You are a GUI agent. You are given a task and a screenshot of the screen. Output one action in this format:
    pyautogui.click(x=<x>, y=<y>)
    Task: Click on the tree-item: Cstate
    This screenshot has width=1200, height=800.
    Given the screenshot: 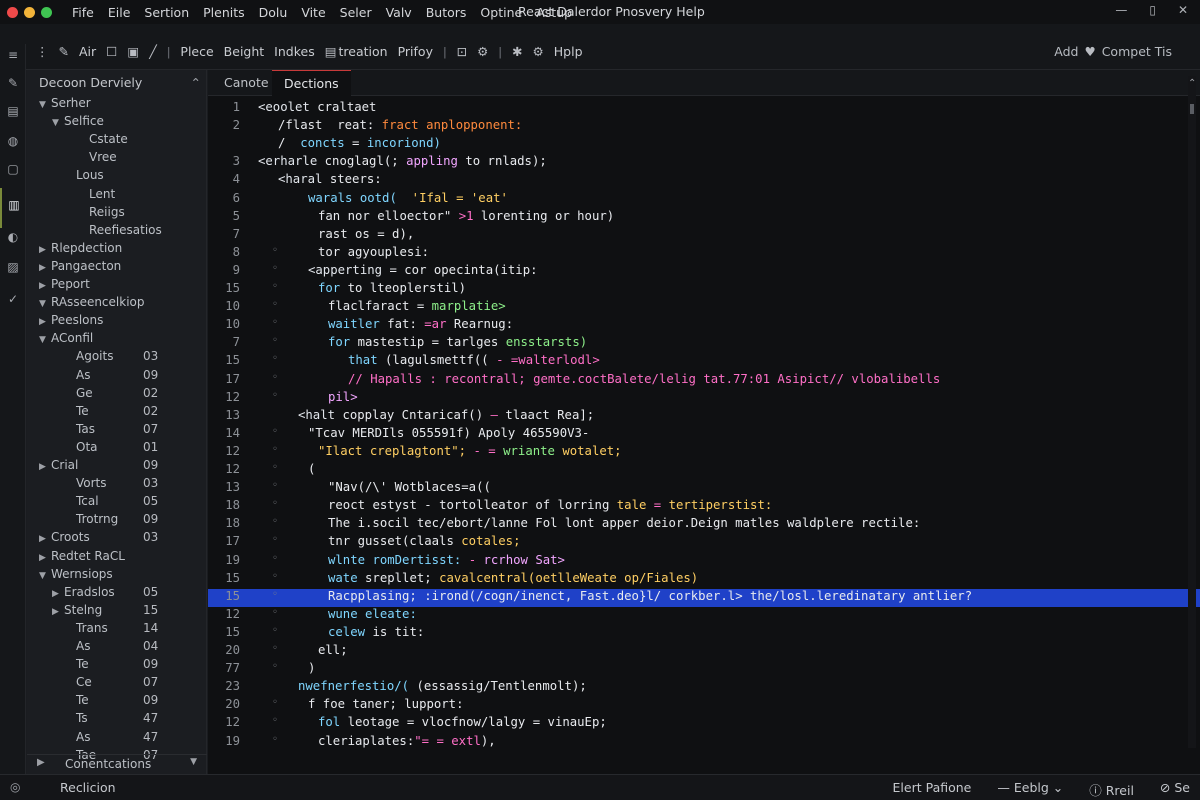 What is the action you would take?
    pyautogui.click(x=96, y=141)
    